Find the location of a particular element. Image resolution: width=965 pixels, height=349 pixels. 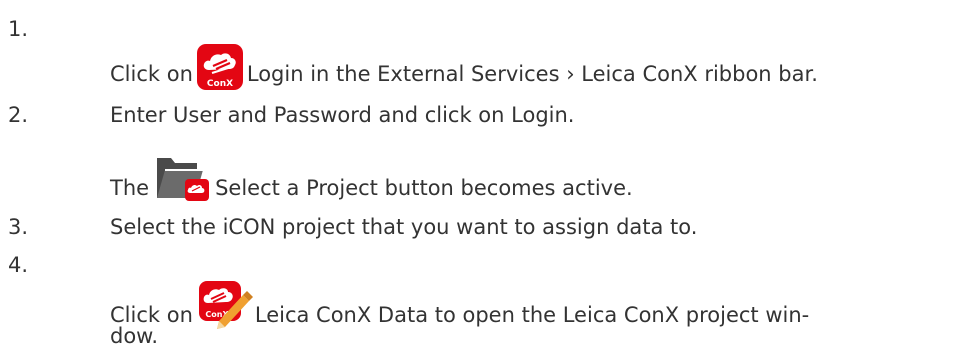

step-2-result-after: Select a Project button becomes active. is located at coordinates (424, 188).